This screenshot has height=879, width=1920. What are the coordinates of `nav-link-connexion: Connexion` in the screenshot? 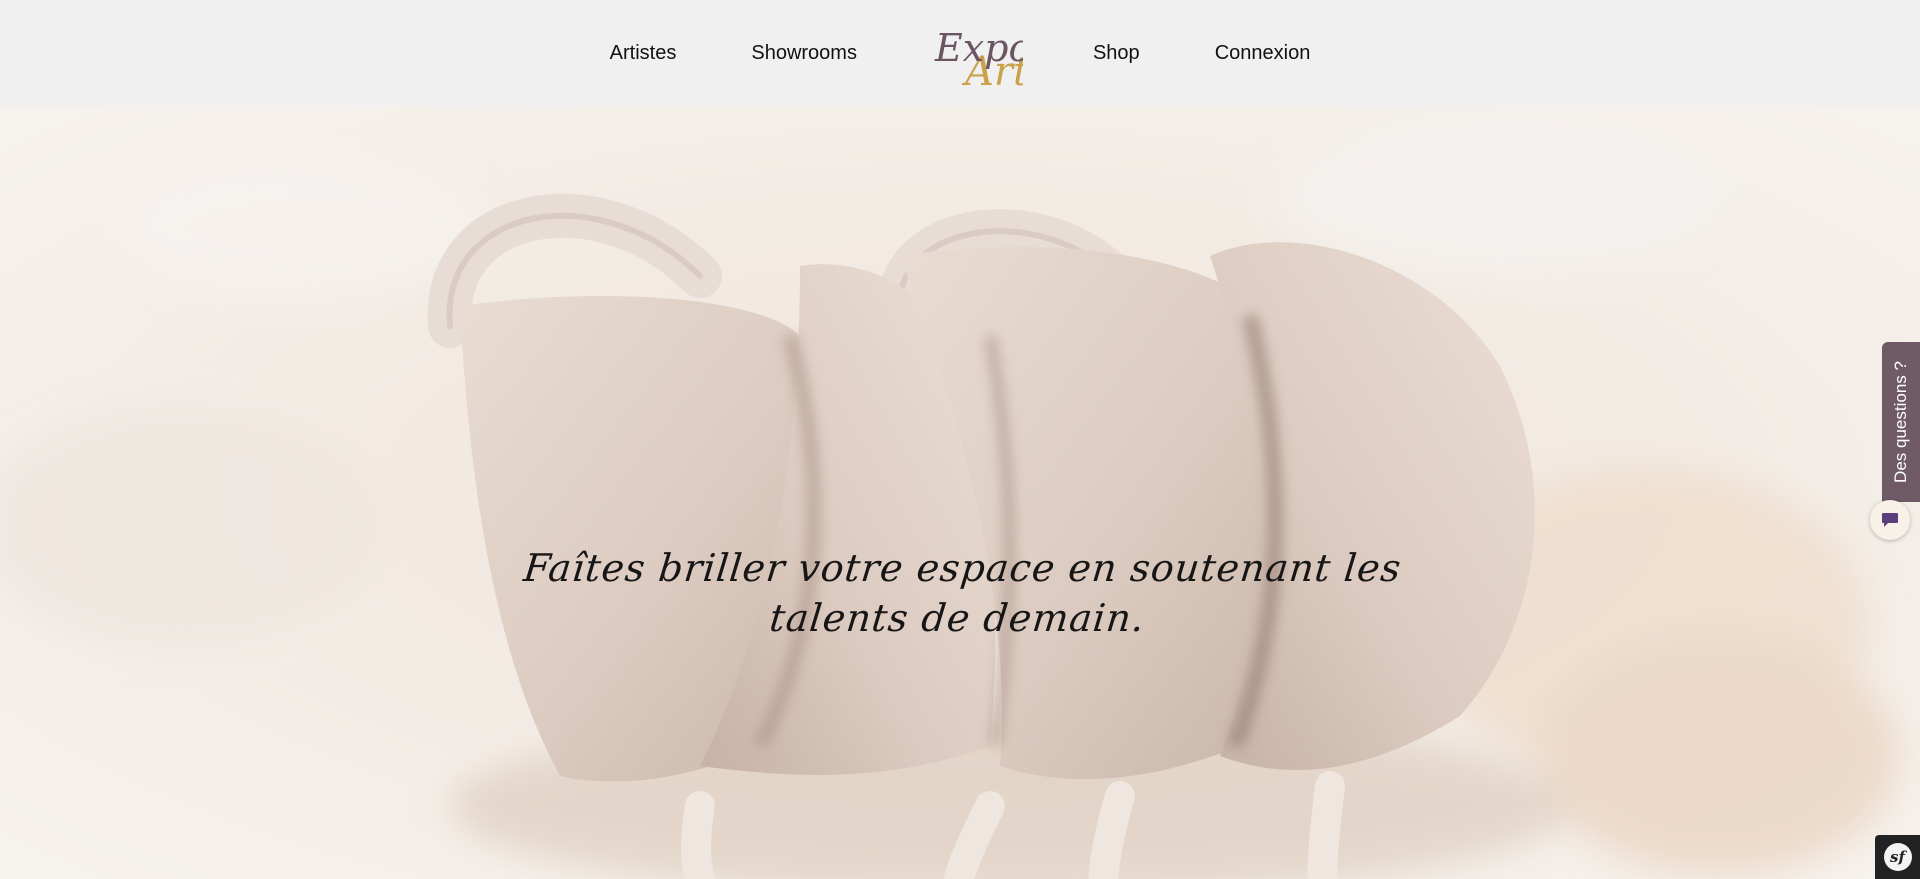 It's located at (1263, 53).